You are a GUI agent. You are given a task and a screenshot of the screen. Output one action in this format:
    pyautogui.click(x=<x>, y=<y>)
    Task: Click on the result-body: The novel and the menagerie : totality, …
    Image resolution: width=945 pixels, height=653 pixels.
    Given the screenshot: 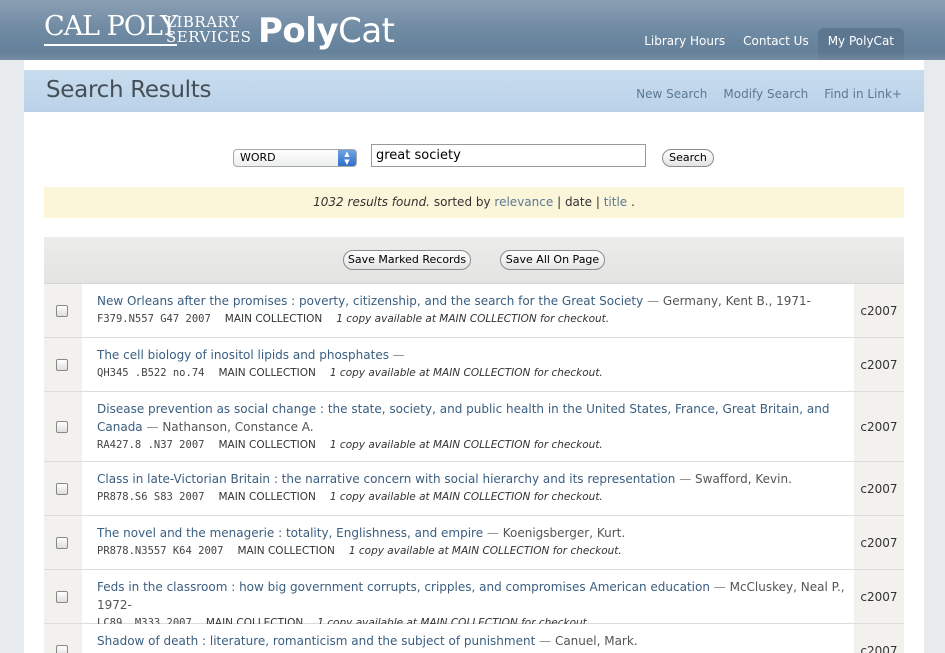 What is the action you would take?
    pyautogui.click(x=472, y=542)
    